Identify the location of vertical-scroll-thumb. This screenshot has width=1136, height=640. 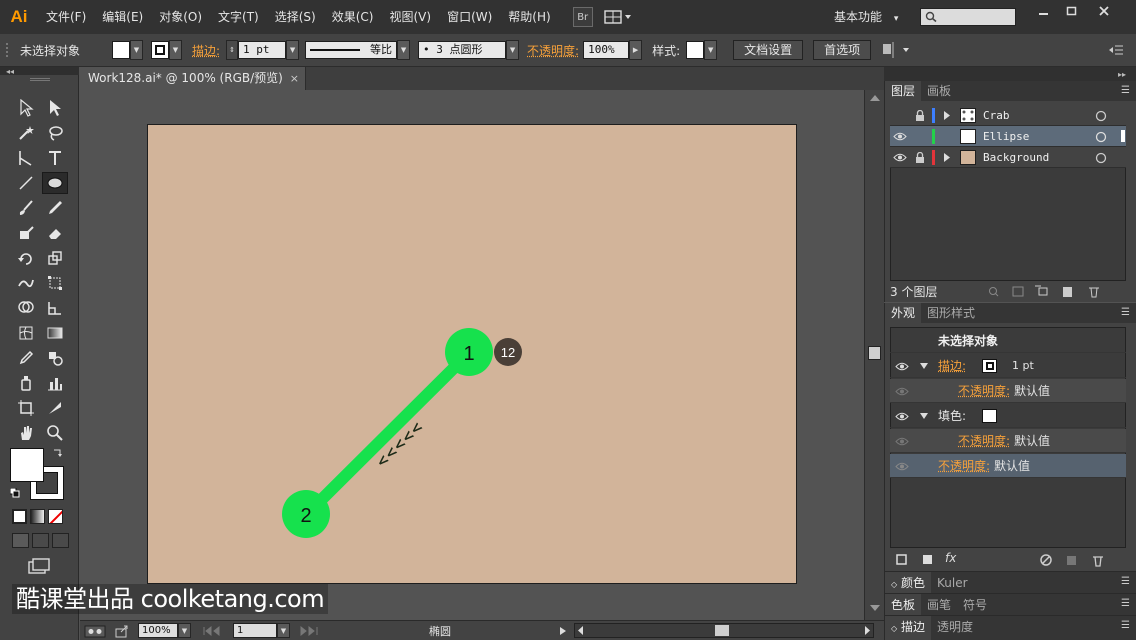
(874, 353).